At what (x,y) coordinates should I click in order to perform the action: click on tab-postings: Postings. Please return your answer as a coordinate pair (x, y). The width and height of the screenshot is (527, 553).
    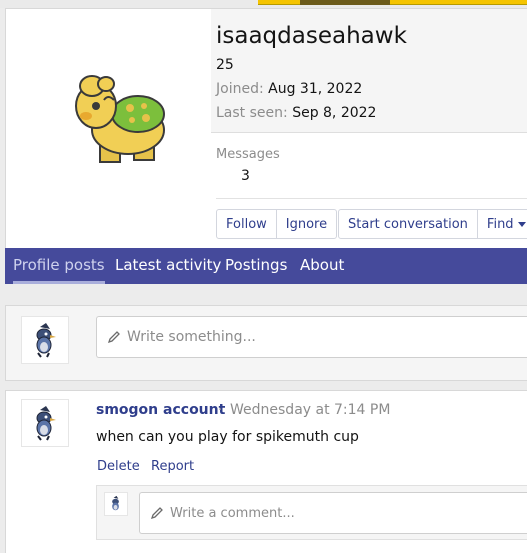
    Looking at the image, I should click on (256, 266).